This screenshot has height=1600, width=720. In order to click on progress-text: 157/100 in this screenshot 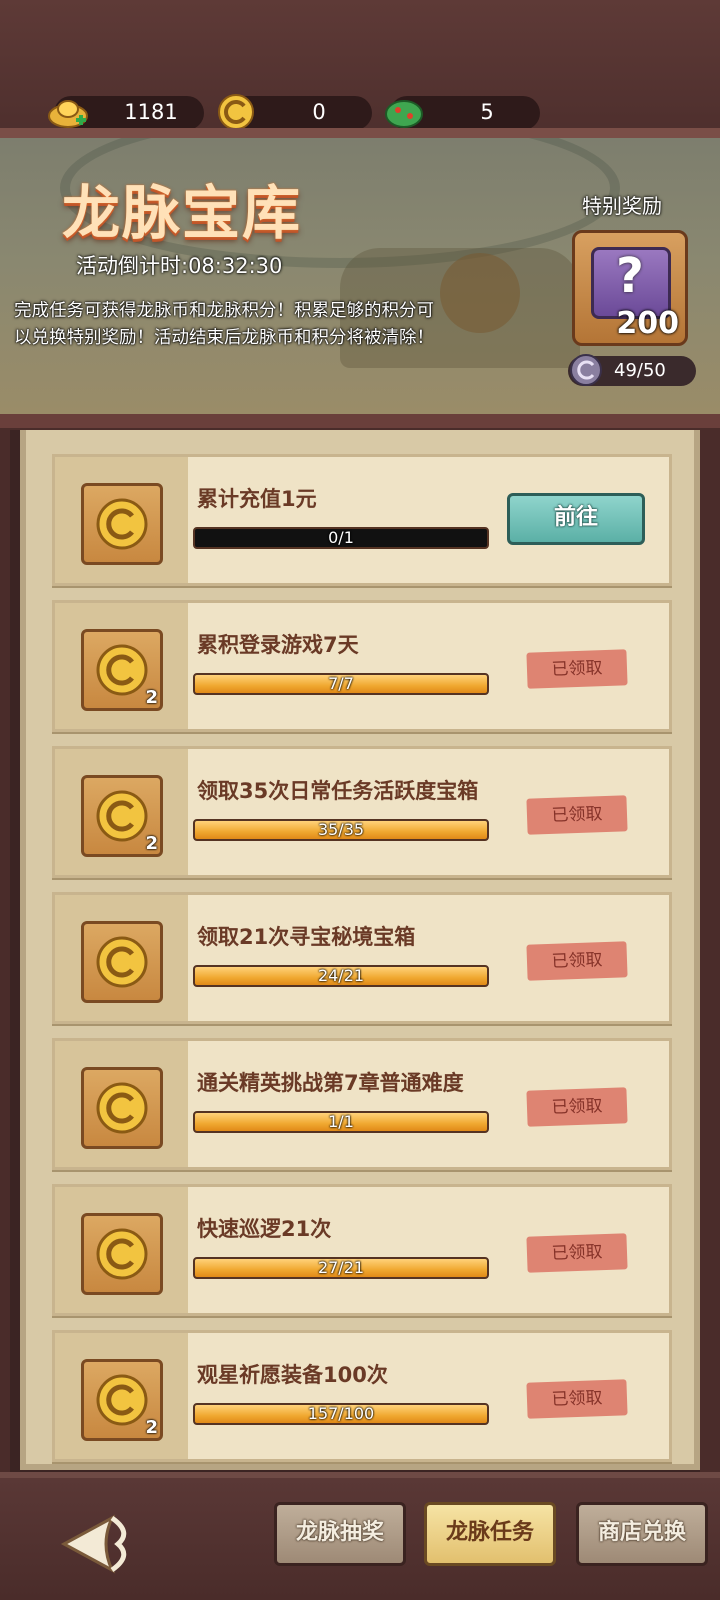, I will do `click(341, 1413)`.